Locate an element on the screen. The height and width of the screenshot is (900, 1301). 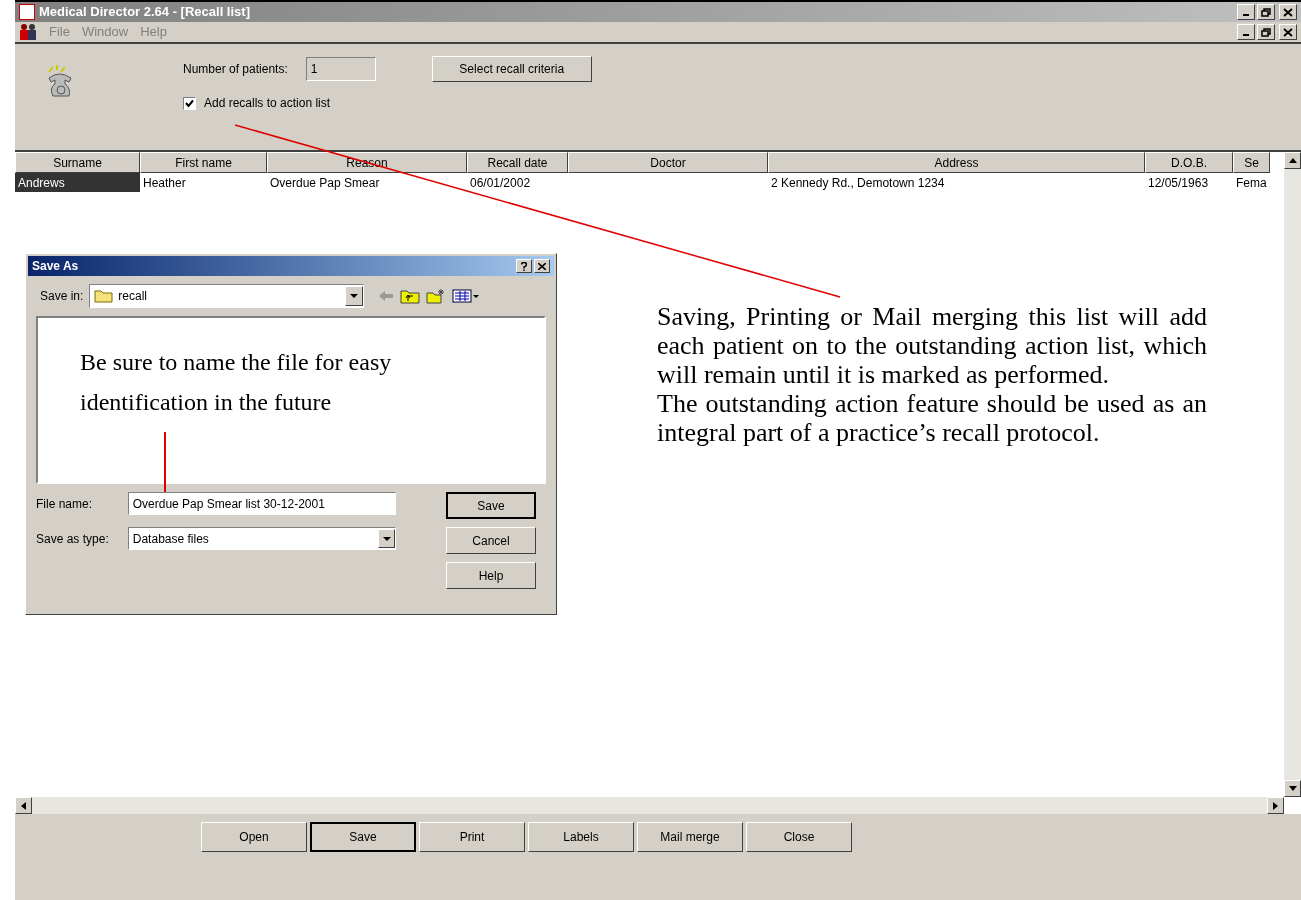
dialog-button: Help is located at coordinates (491, 575).